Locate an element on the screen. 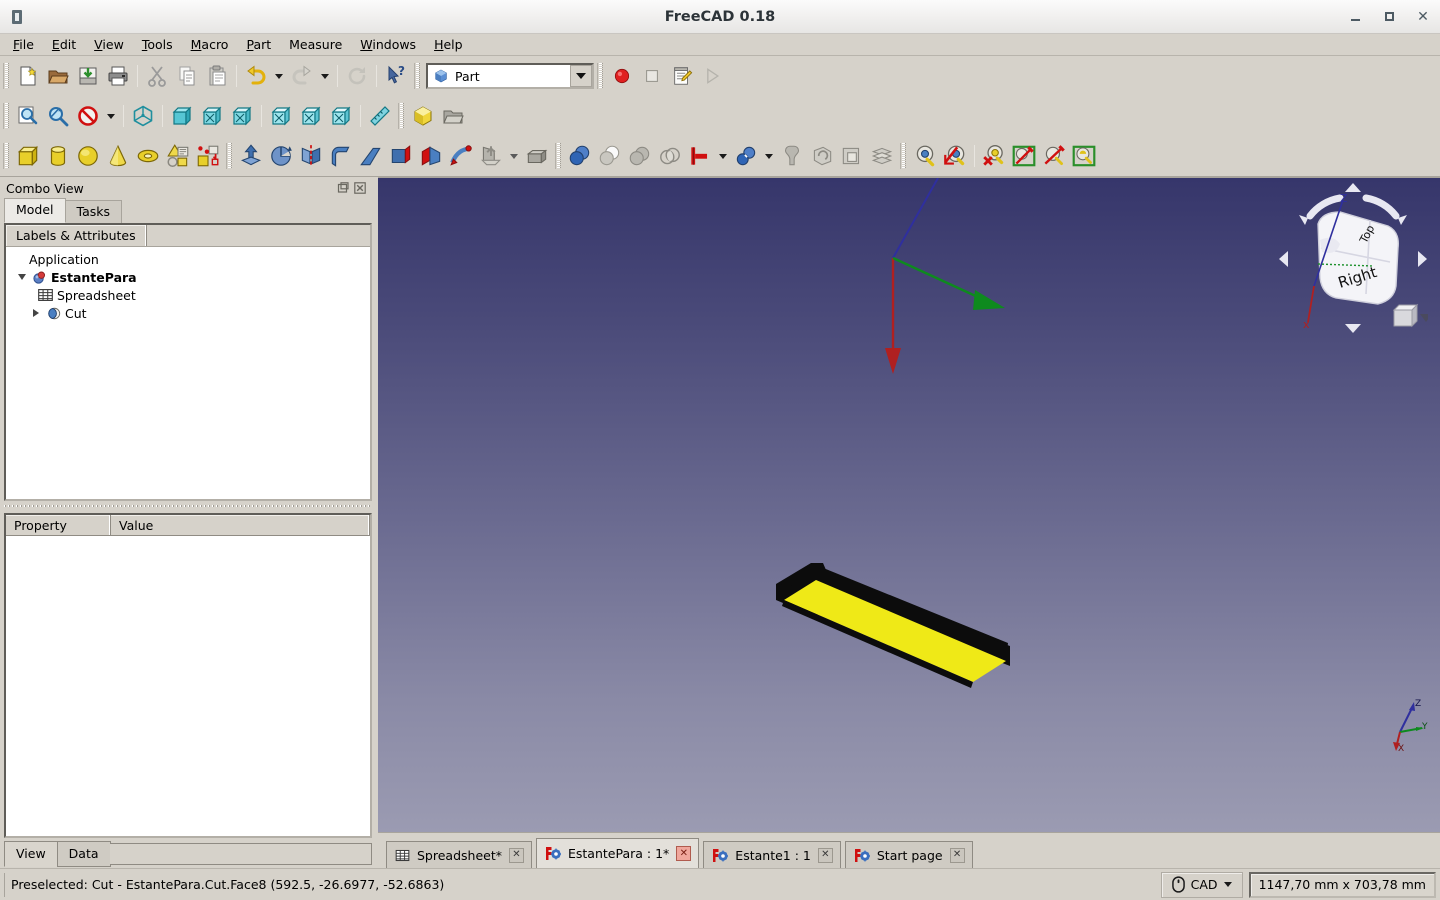 Image resolution: width=1440 pixels, height=900 pixels. hide-selection-icon is located at coordinates (955, 156).